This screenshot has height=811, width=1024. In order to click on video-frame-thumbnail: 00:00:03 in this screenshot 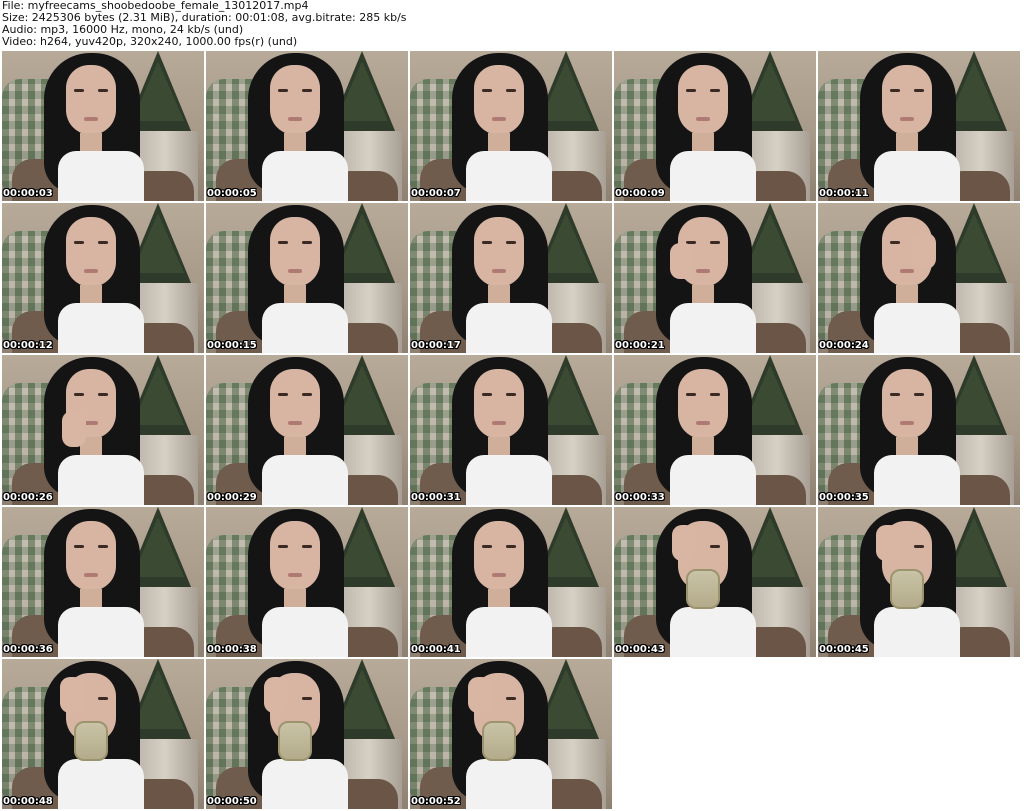, I will do `click(103, 126)`.